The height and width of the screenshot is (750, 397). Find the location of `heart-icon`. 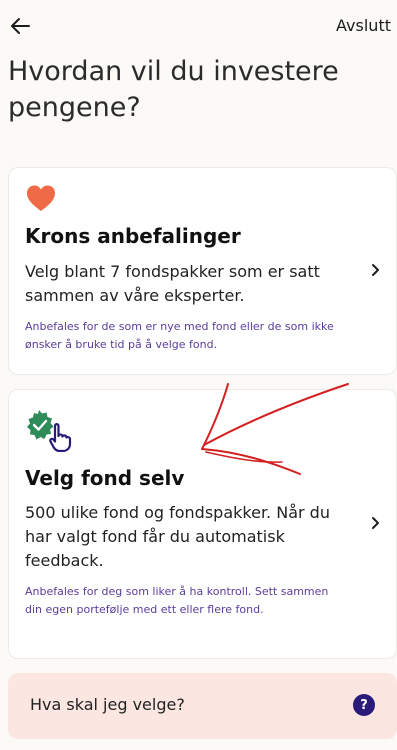

heart-icon is located at coordinates (41, 198).